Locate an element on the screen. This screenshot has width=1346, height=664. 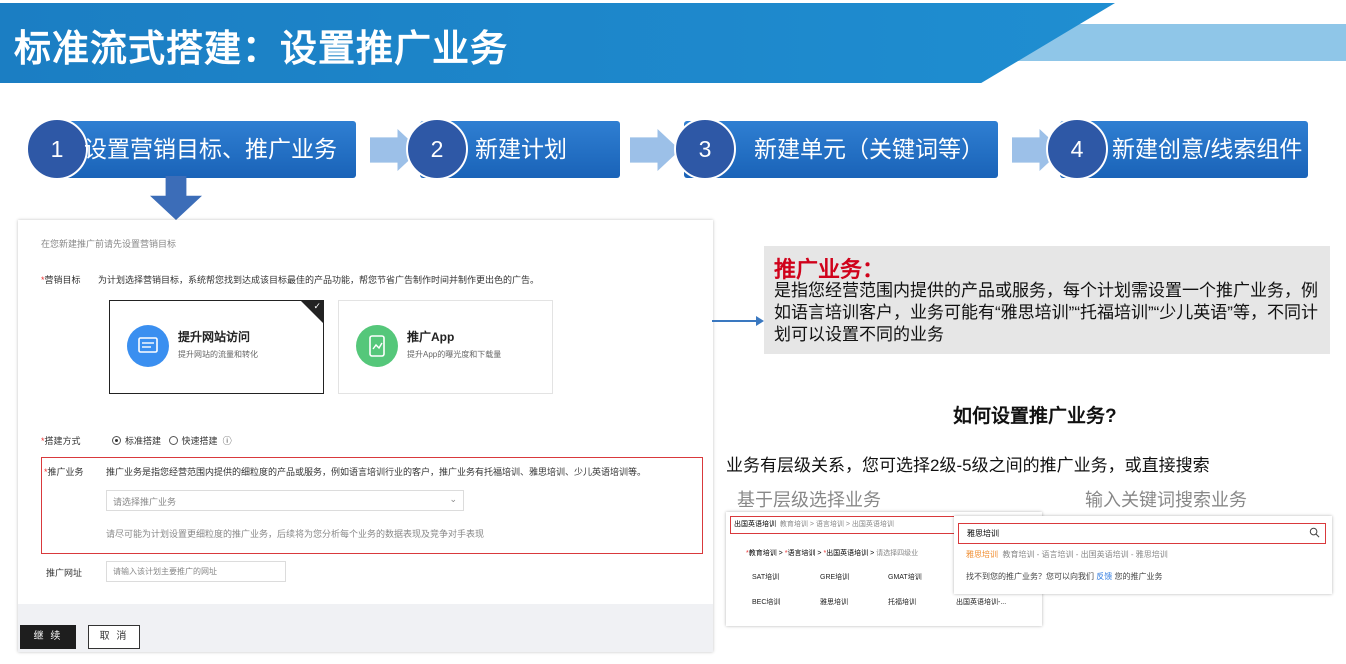
suggestion-highlight: 雅思培训 is located at coordinates (982, 554).